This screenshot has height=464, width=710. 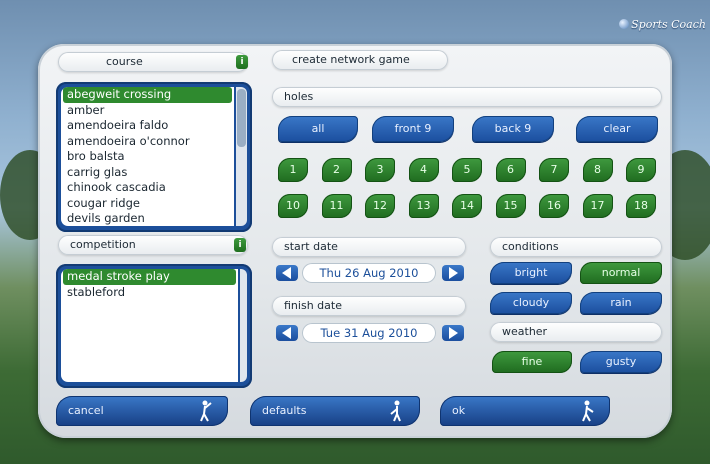 I want to click on course-list-item: bro balsta, so click(x=147, y=157).